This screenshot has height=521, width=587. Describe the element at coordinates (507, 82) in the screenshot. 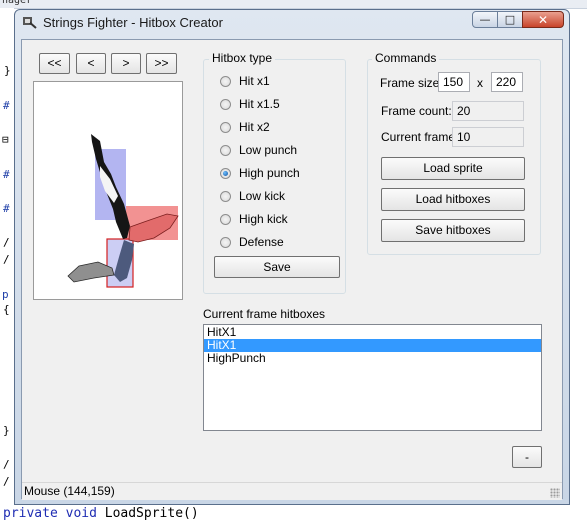

I see `frame-height-input` at that location.